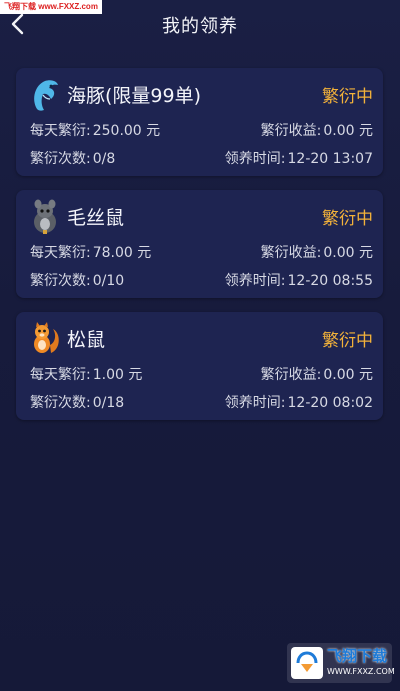  I want to click on animal-name: 海豚(限量99单), so click(134, 95).